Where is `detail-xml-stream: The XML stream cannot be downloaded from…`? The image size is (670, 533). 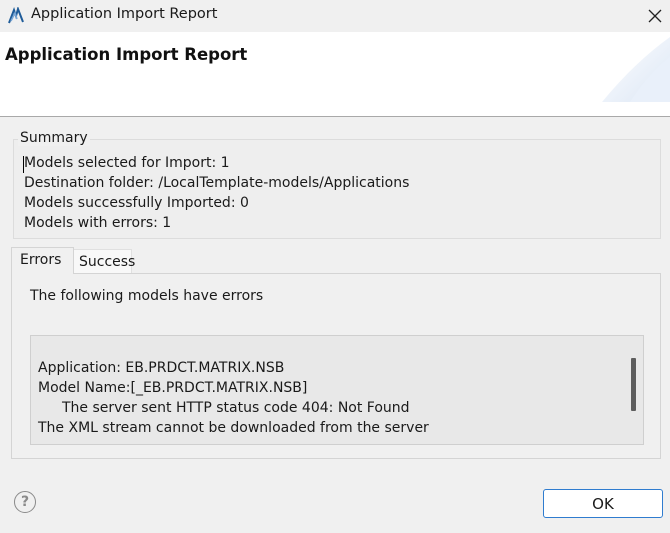 detail-xml-stream: The XML stream cannot be downloaded from… is located at coordinates (233, 428).